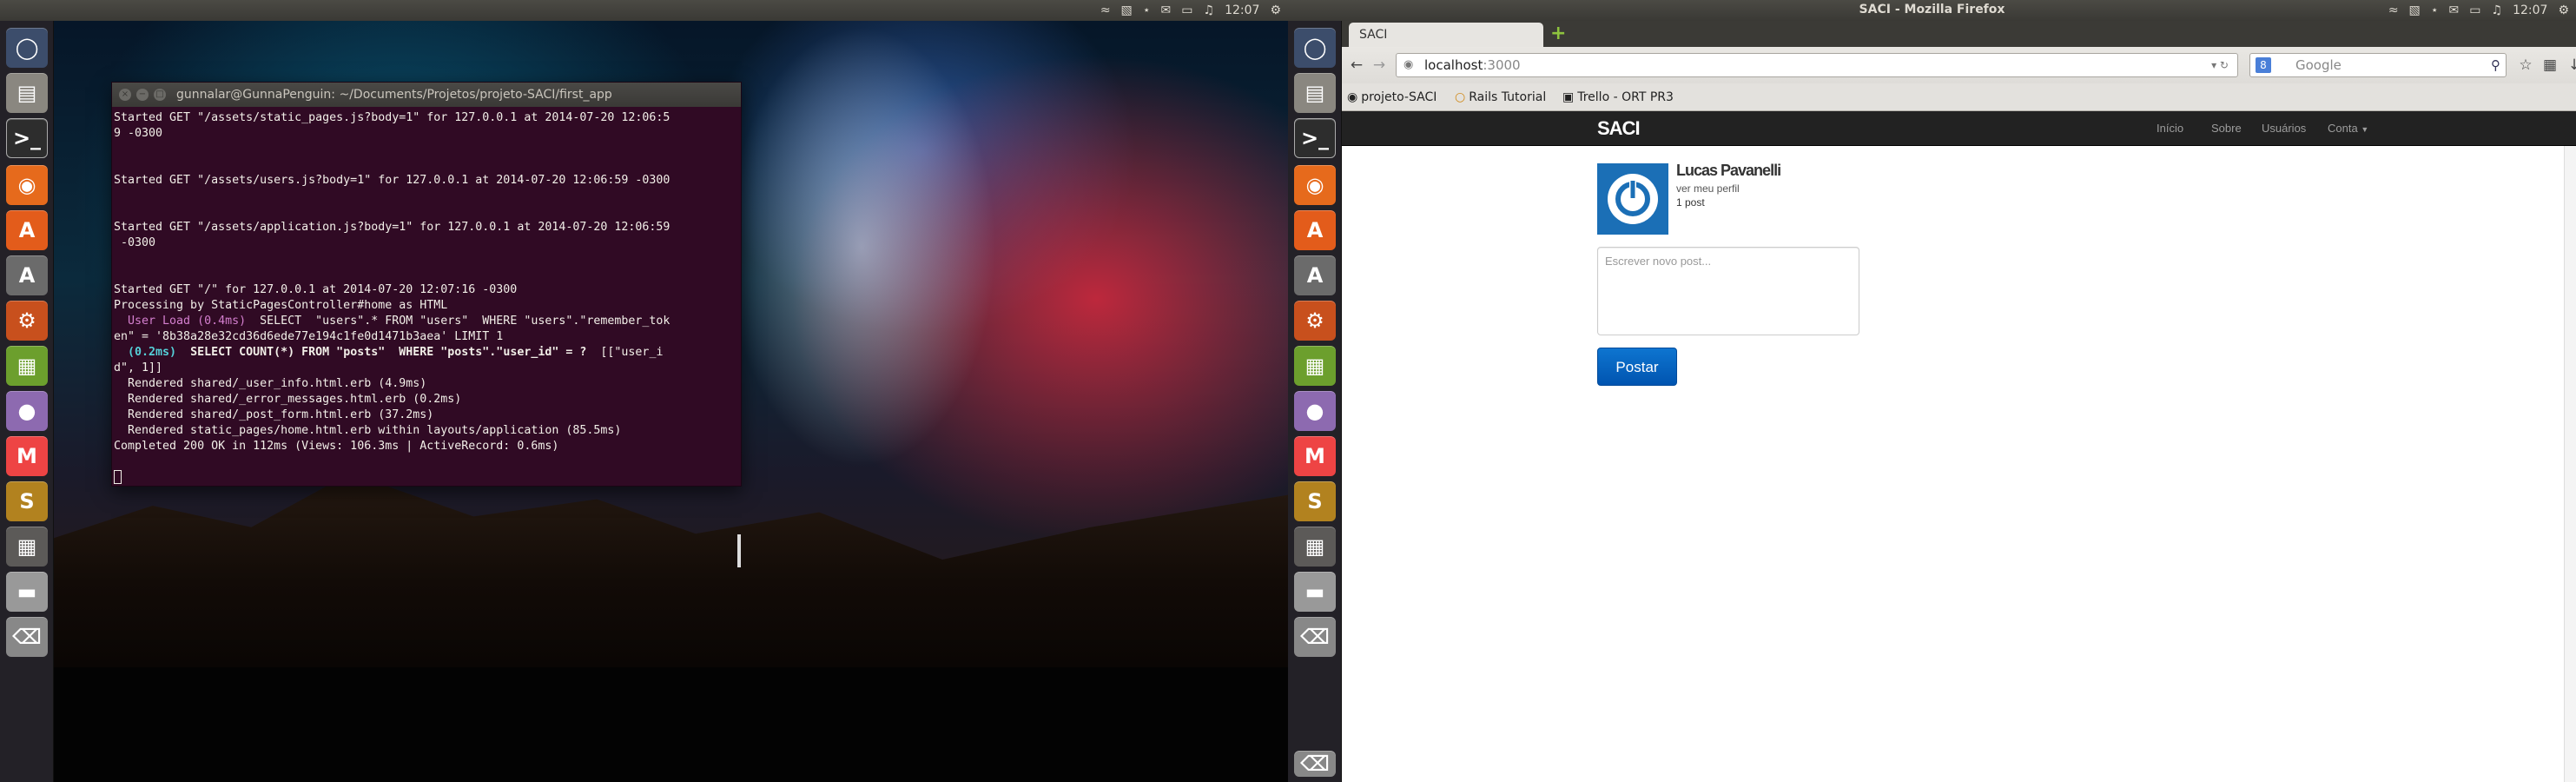  What do you see at coordinates (1446, 35) in the screenshot?
I see `tab-saci: SACI` at bounding box center [1446, 35].